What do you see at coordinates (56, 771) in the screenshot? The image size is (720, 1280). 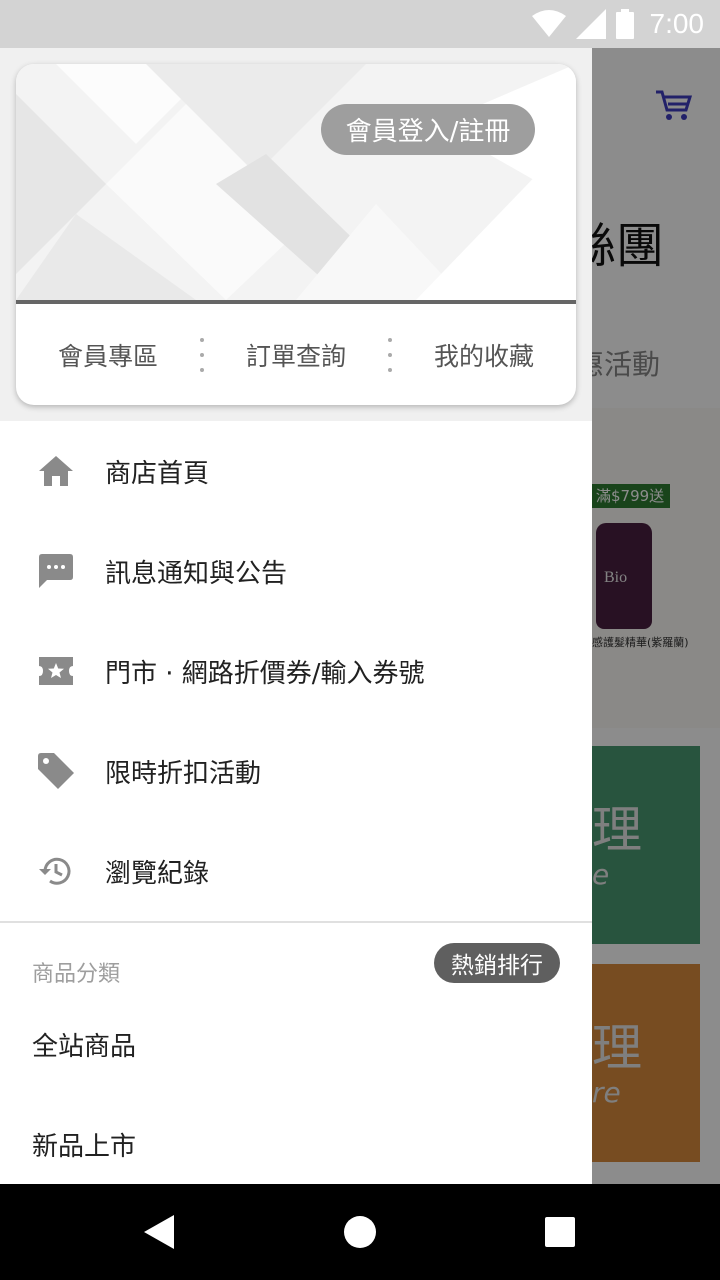 I see `tag-icon` at bounding box center [56, 771].